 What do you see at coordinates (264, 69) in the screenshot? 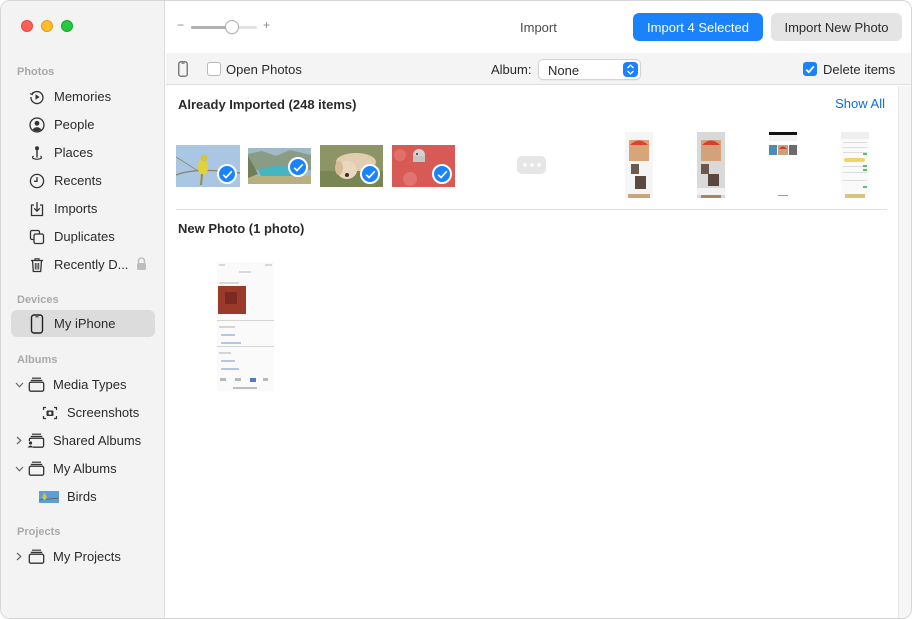
I see `open-photos-label: Open Photos` at bounding box center [264, 69].